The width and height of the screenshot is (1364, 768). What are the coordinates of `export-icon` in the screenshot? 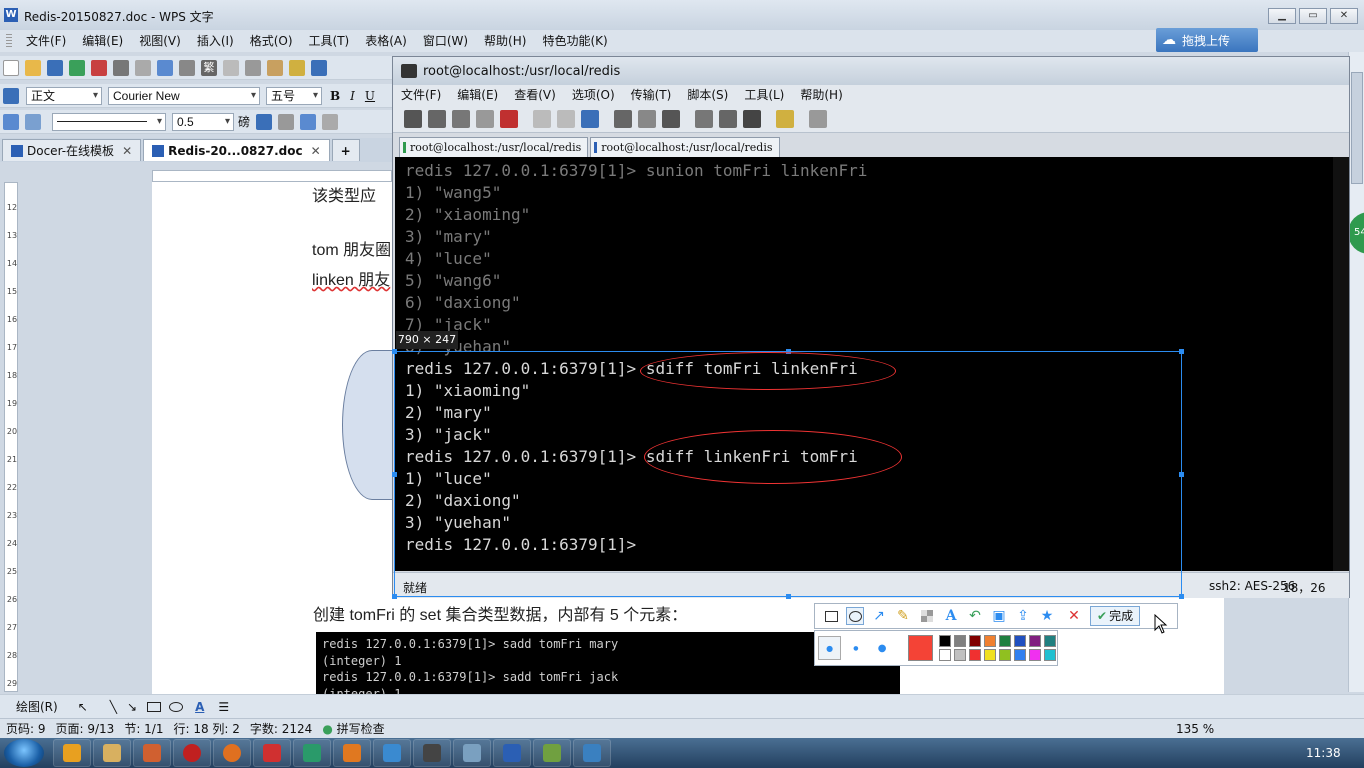 It's located at (77, 67).